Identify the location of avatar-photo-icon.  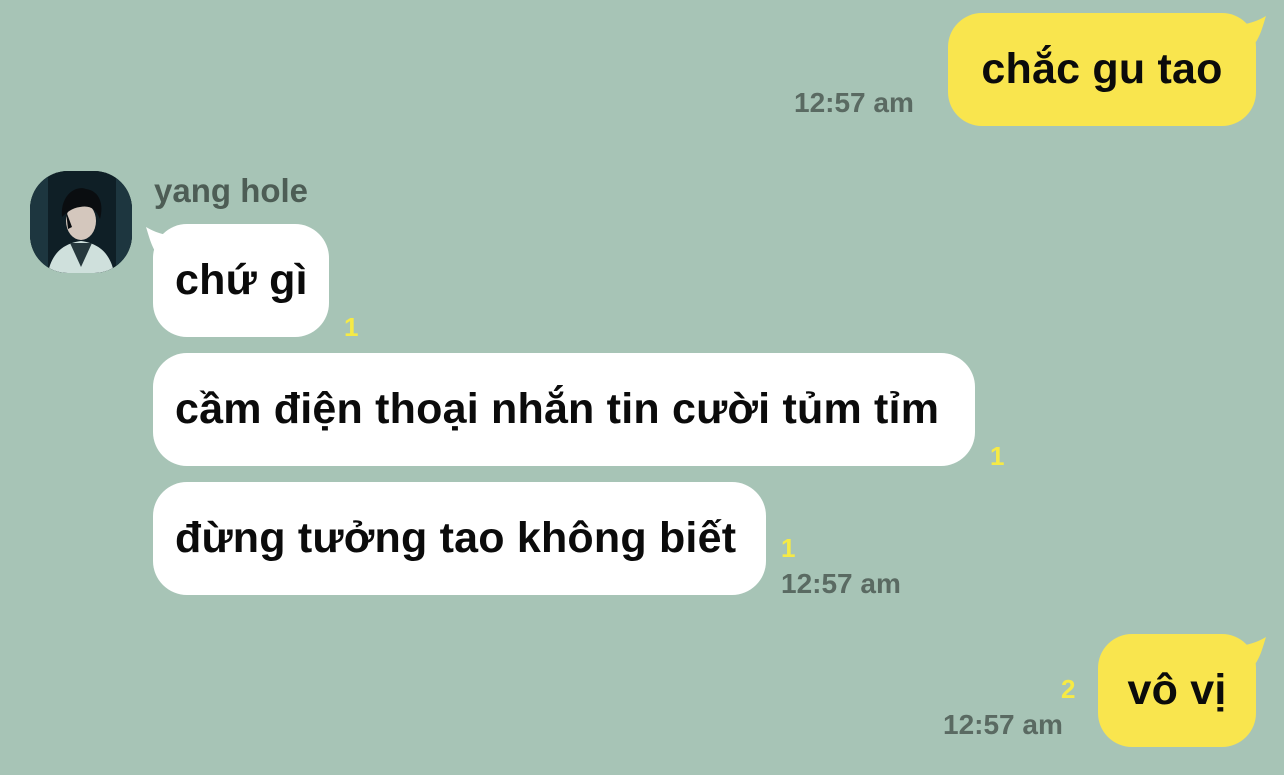
(81, 222).